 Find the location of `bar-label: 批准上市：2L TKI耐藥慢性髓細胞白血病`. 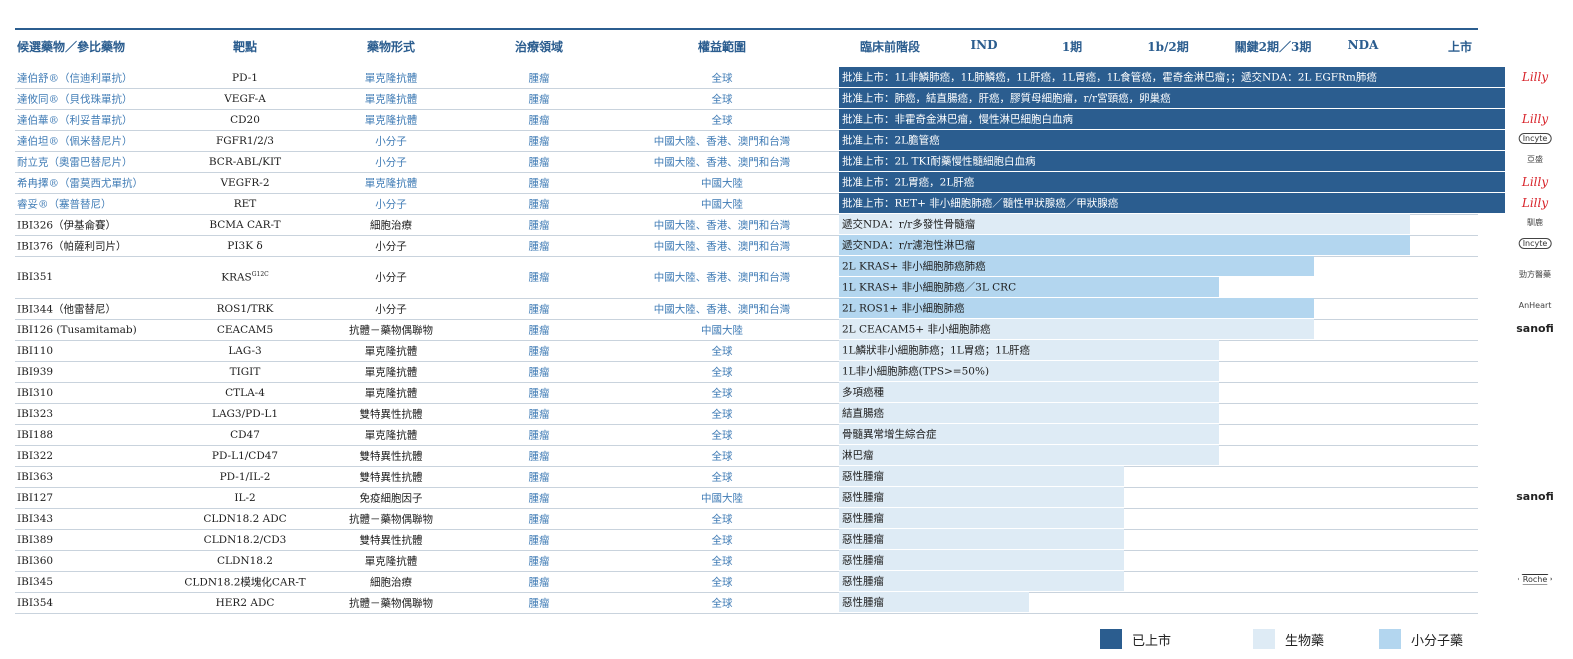

bar-label: 批准上市：2L TKI耐藥慢性髓細胞白血病 is located at coordinates (939, 161).